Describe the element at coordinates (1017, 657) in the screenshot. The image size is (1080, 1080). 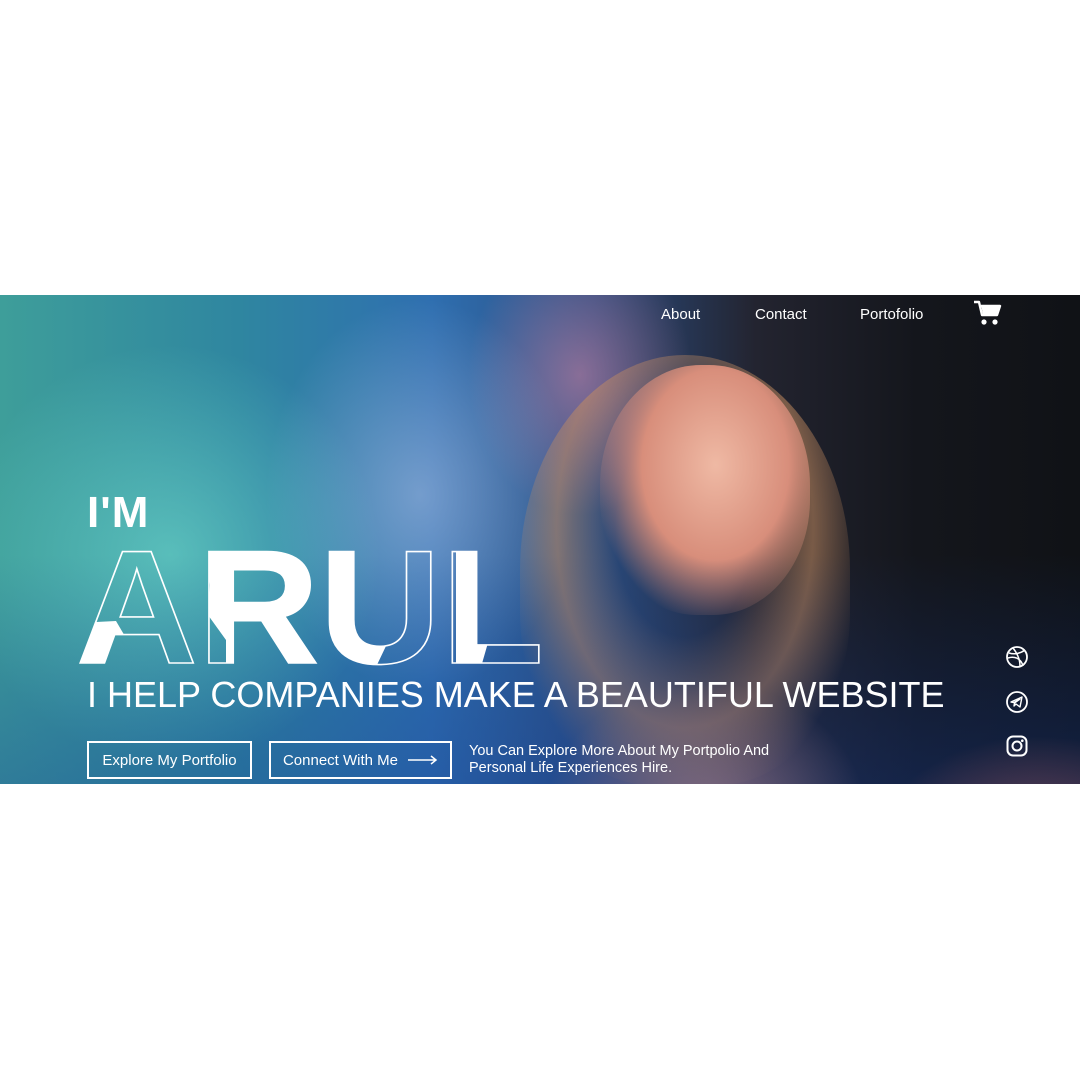
I see `dribbble-icon` at that location.